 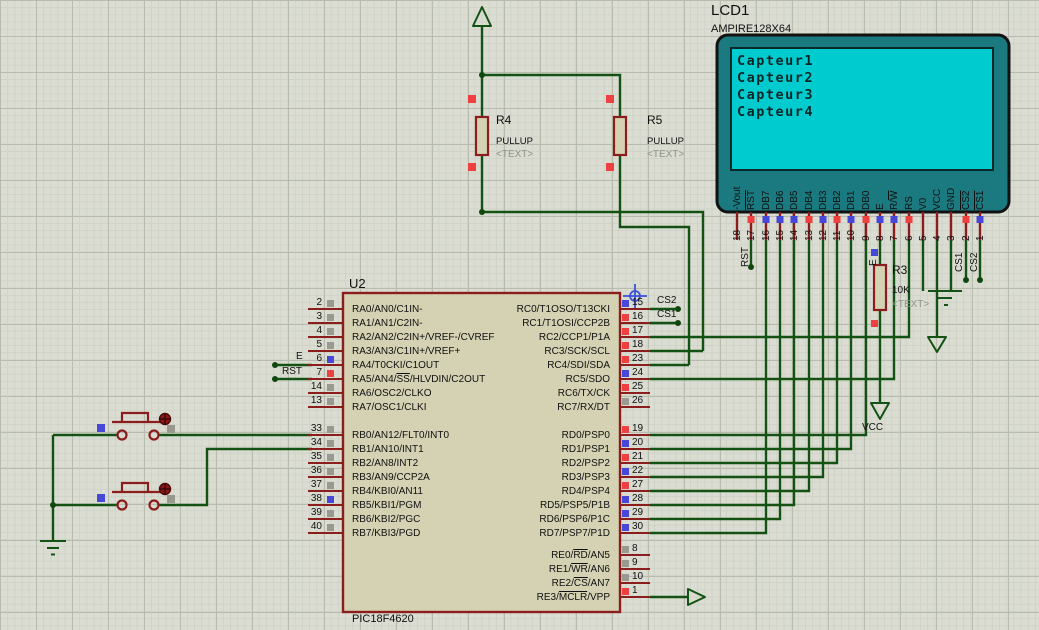 What do you see at coordinates (563, 309) in the screenshot?
I see `pin-label: RC0/T1OSO/T13CKI` at bounding box center [563, 309].